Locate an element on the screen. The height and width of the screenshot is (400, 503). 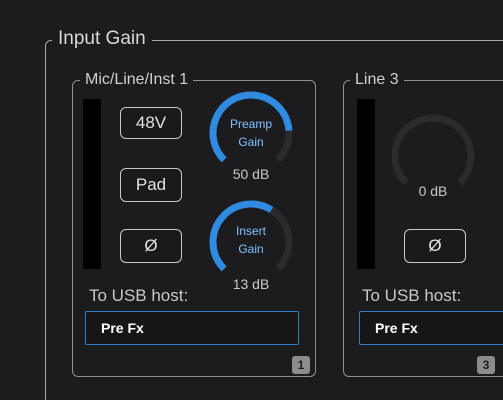
phantom-power-button: 48V is located at coordinates (151, 123).